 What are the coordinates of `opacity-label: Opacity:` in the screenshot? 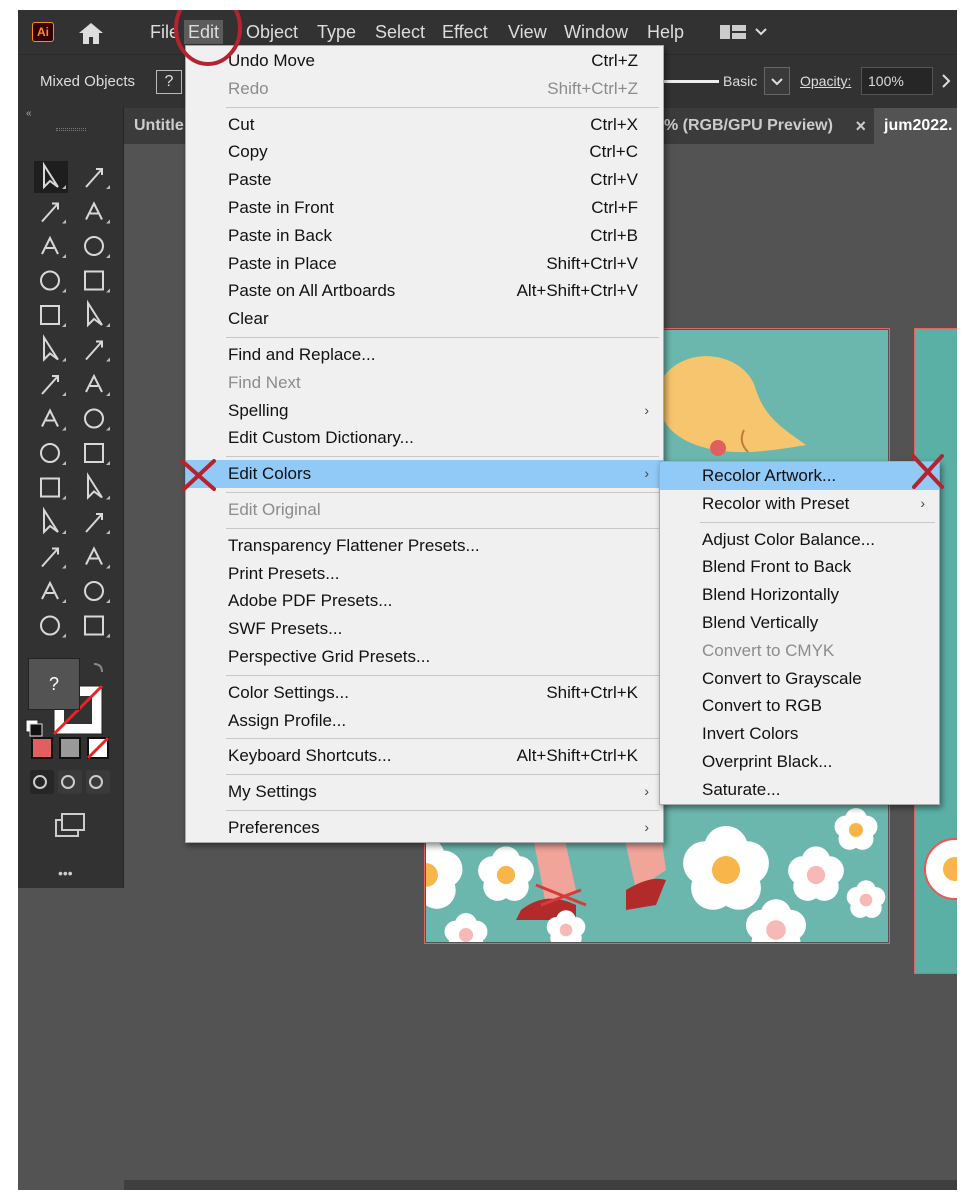 It's located at (825, 81).